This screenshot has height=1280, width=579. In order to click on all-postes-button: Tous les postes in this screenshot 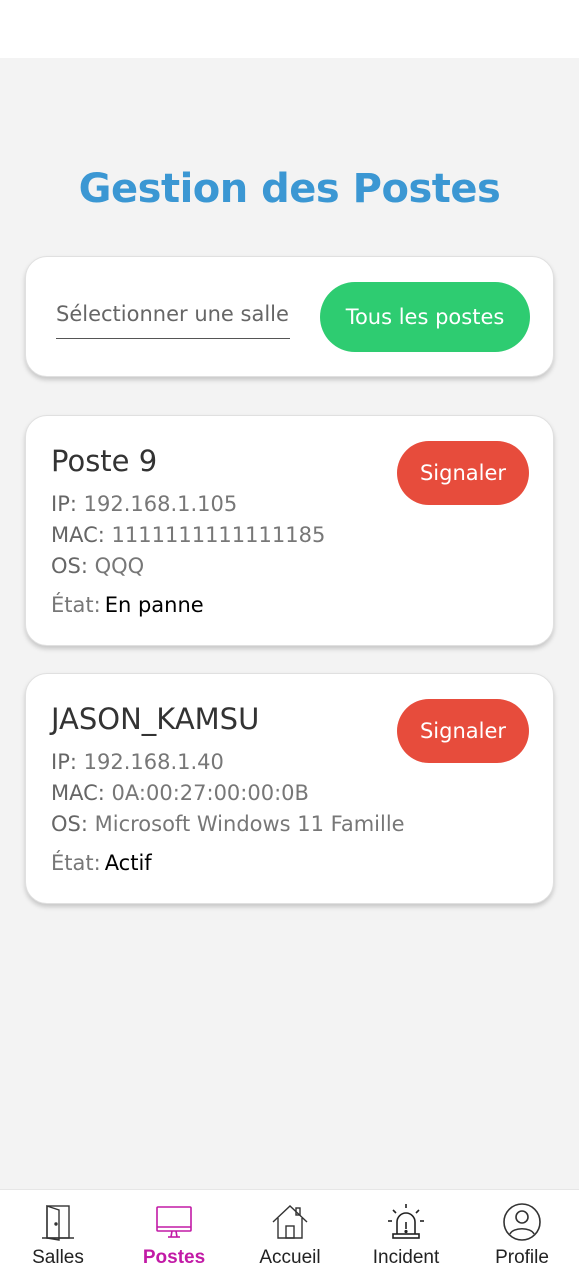, I will do `click(425, 317)`.